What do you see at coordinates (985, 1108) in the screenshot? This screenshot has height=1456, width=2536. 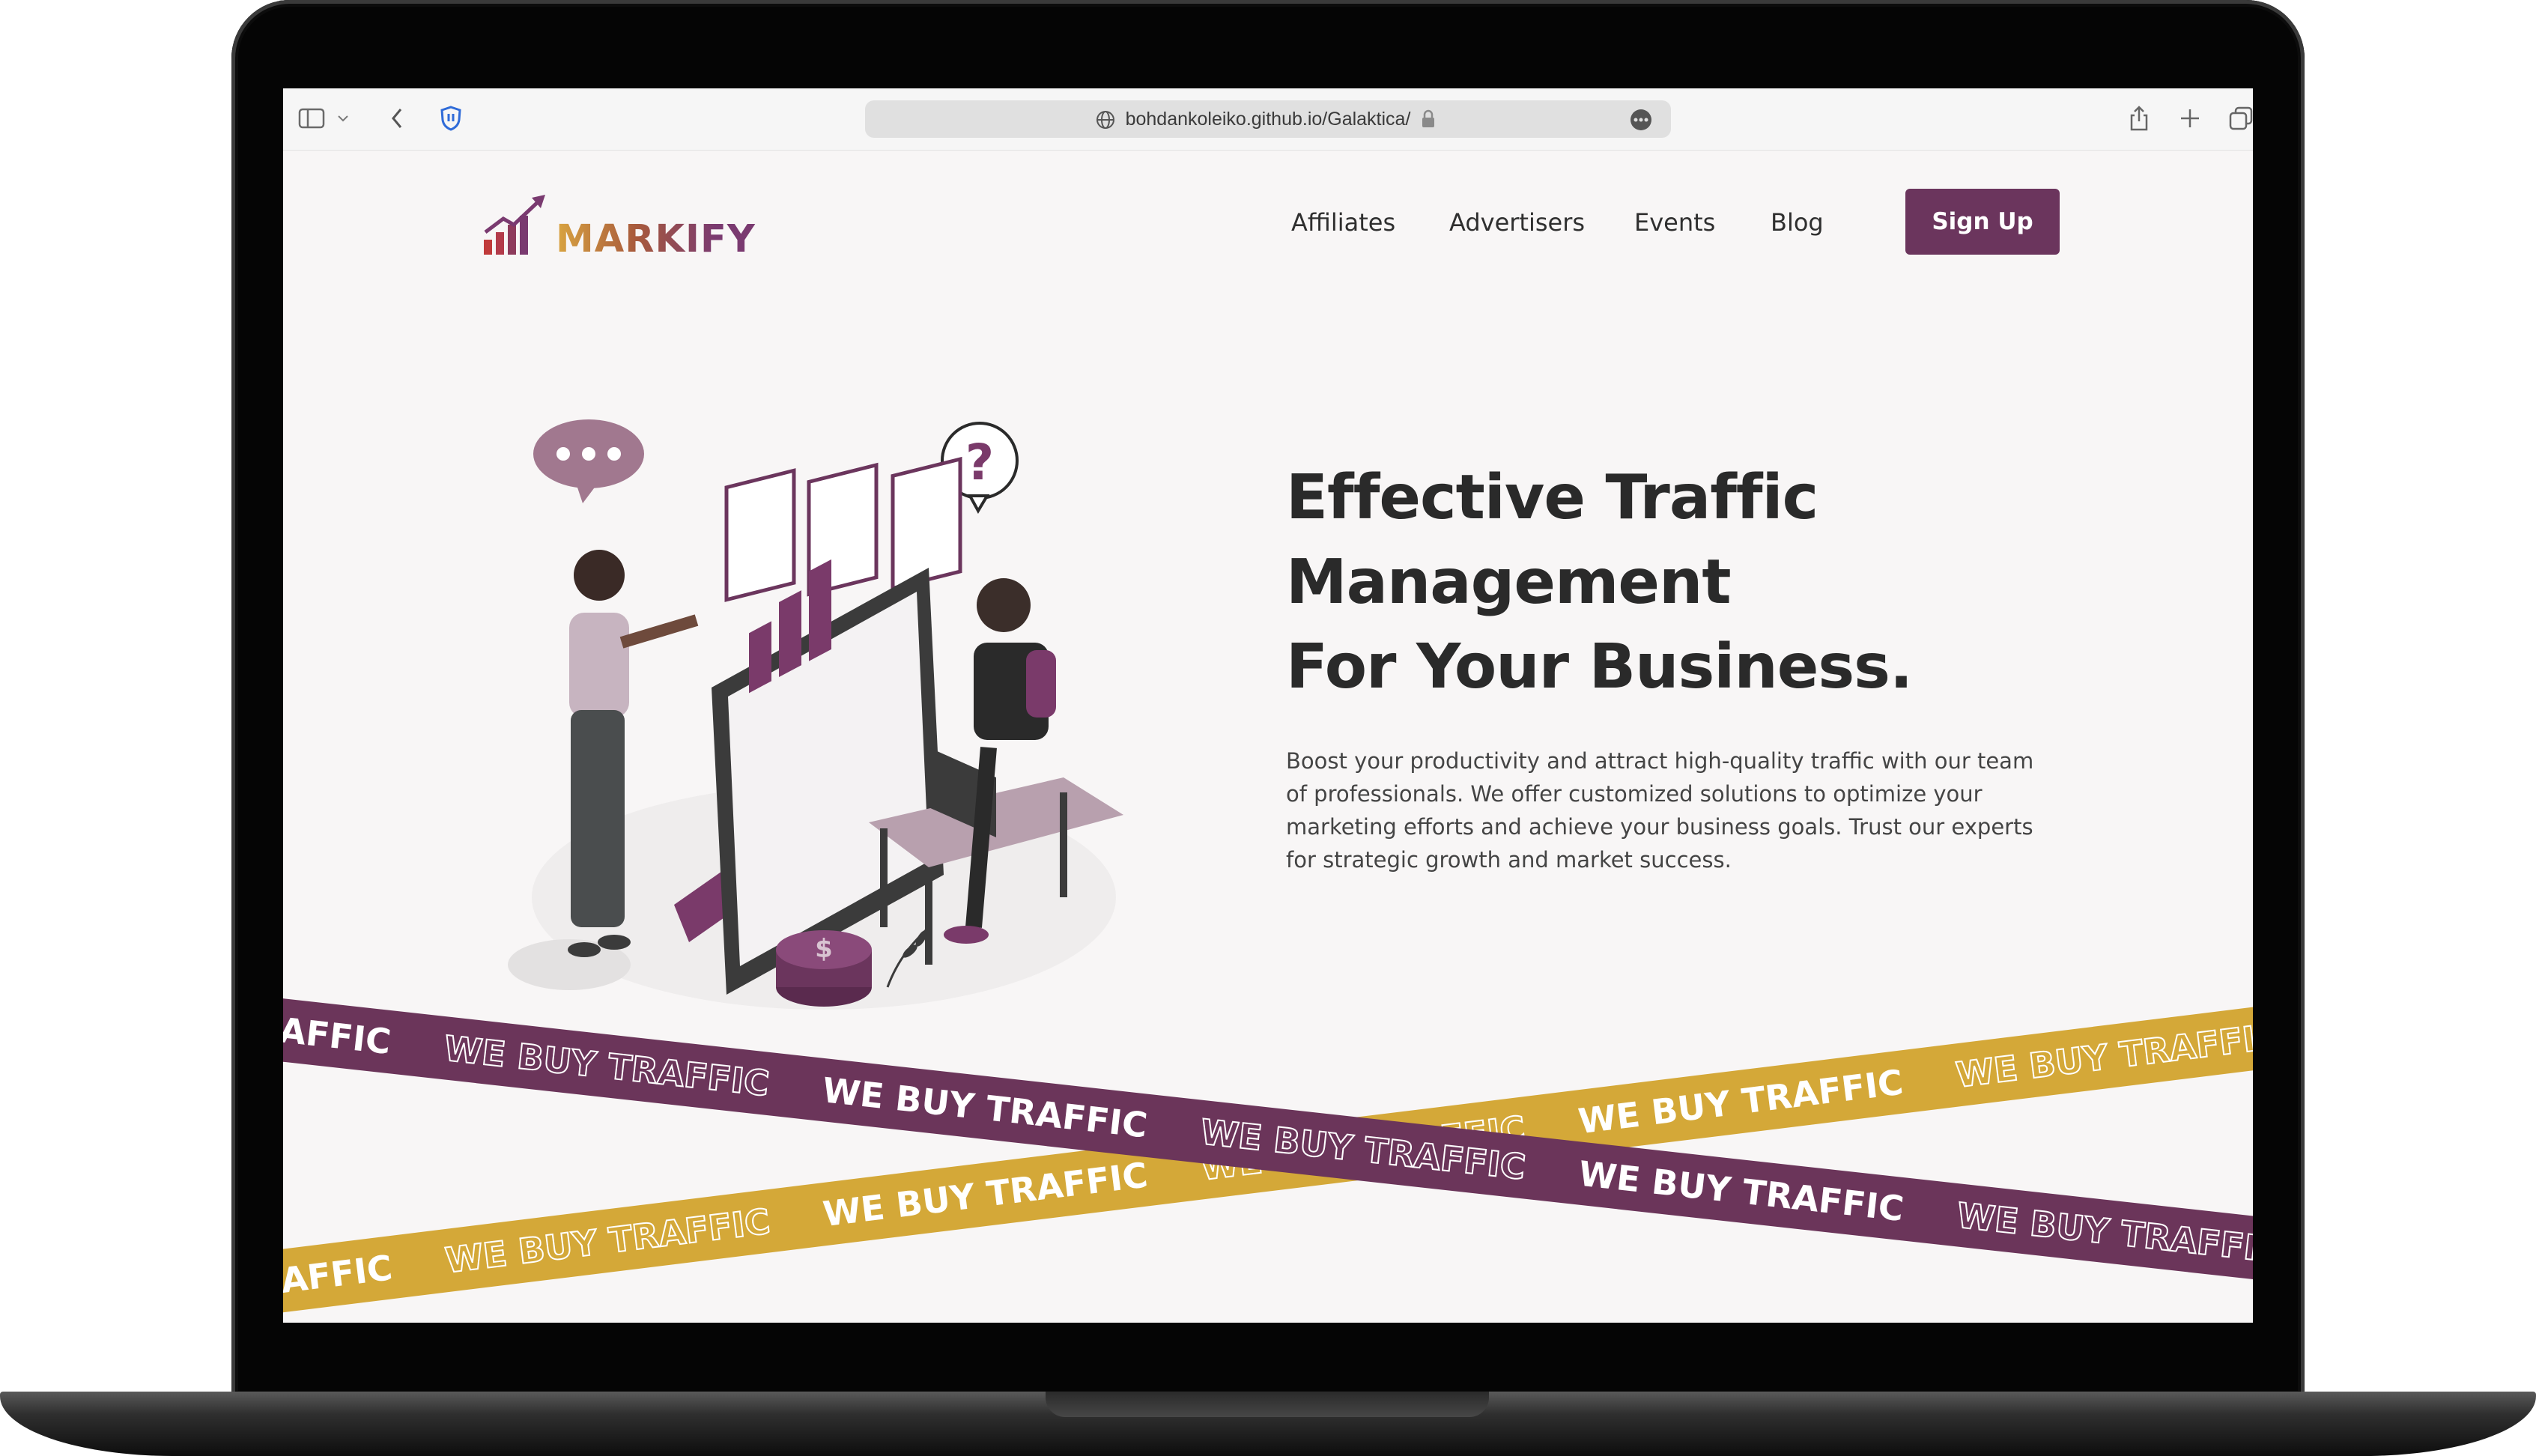 I see `ribbon-purple-text-3: WE BUY TRAFFIC` at bounding box center [985, 1108].